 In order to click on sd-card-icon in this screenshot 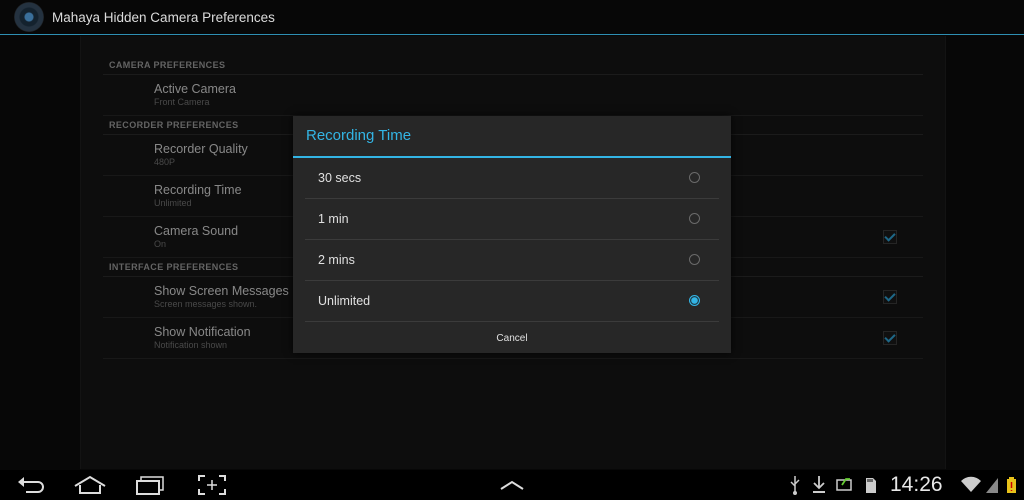, I will do `click(871, 485)`.